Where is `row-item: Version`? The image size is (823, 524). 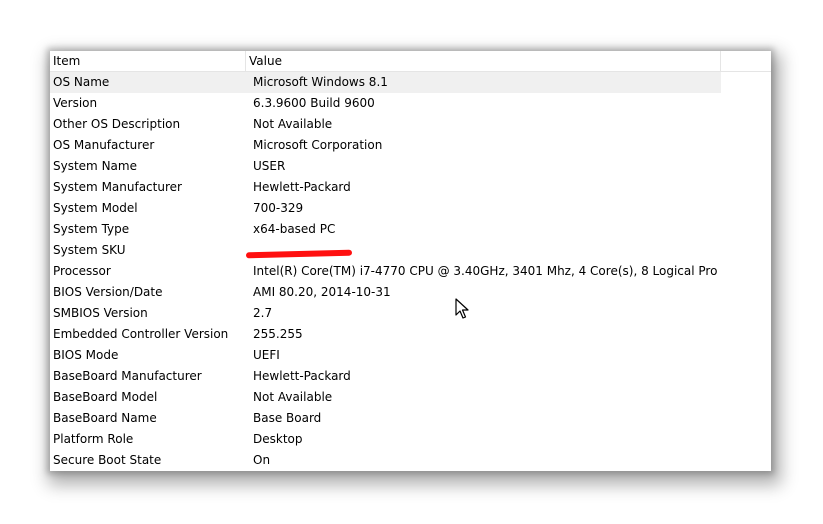 row-item: Version is located at coordinates (75, 103).